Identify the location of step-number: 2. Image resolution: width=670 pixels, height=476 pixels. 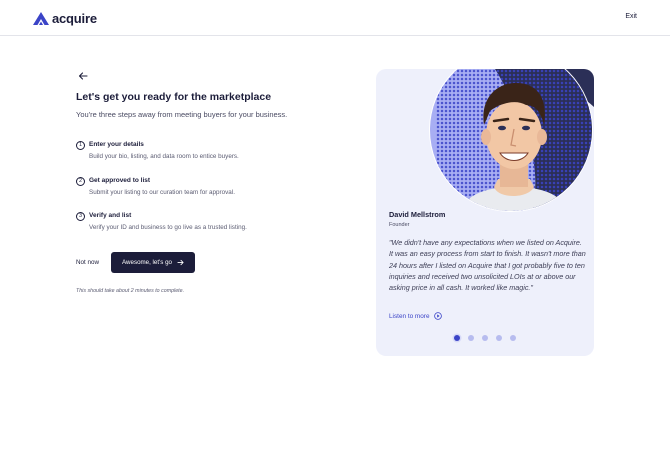
(80, 181).